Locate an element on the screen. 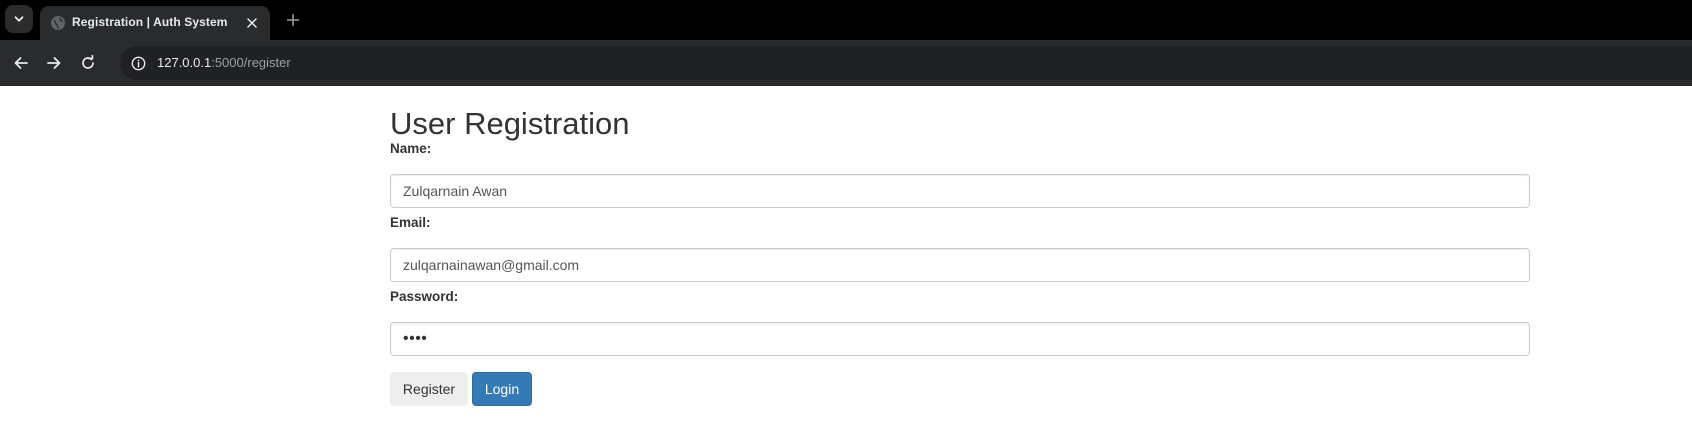 This screenshot has height=422, width=1692. tab-close-button is located at coordinates (252, 23).